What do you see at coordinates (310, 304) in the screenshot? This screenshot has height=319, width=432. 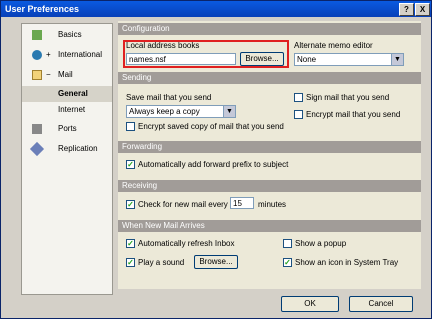 I see `ok-button: OK` at bounding box center [310, 304].